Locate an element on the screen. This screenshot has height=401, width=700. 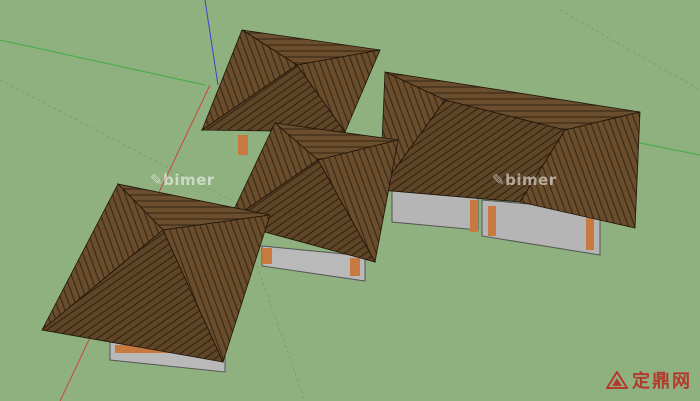
brand-watermark: 定鼎网 is located at coordinates (649, 380).